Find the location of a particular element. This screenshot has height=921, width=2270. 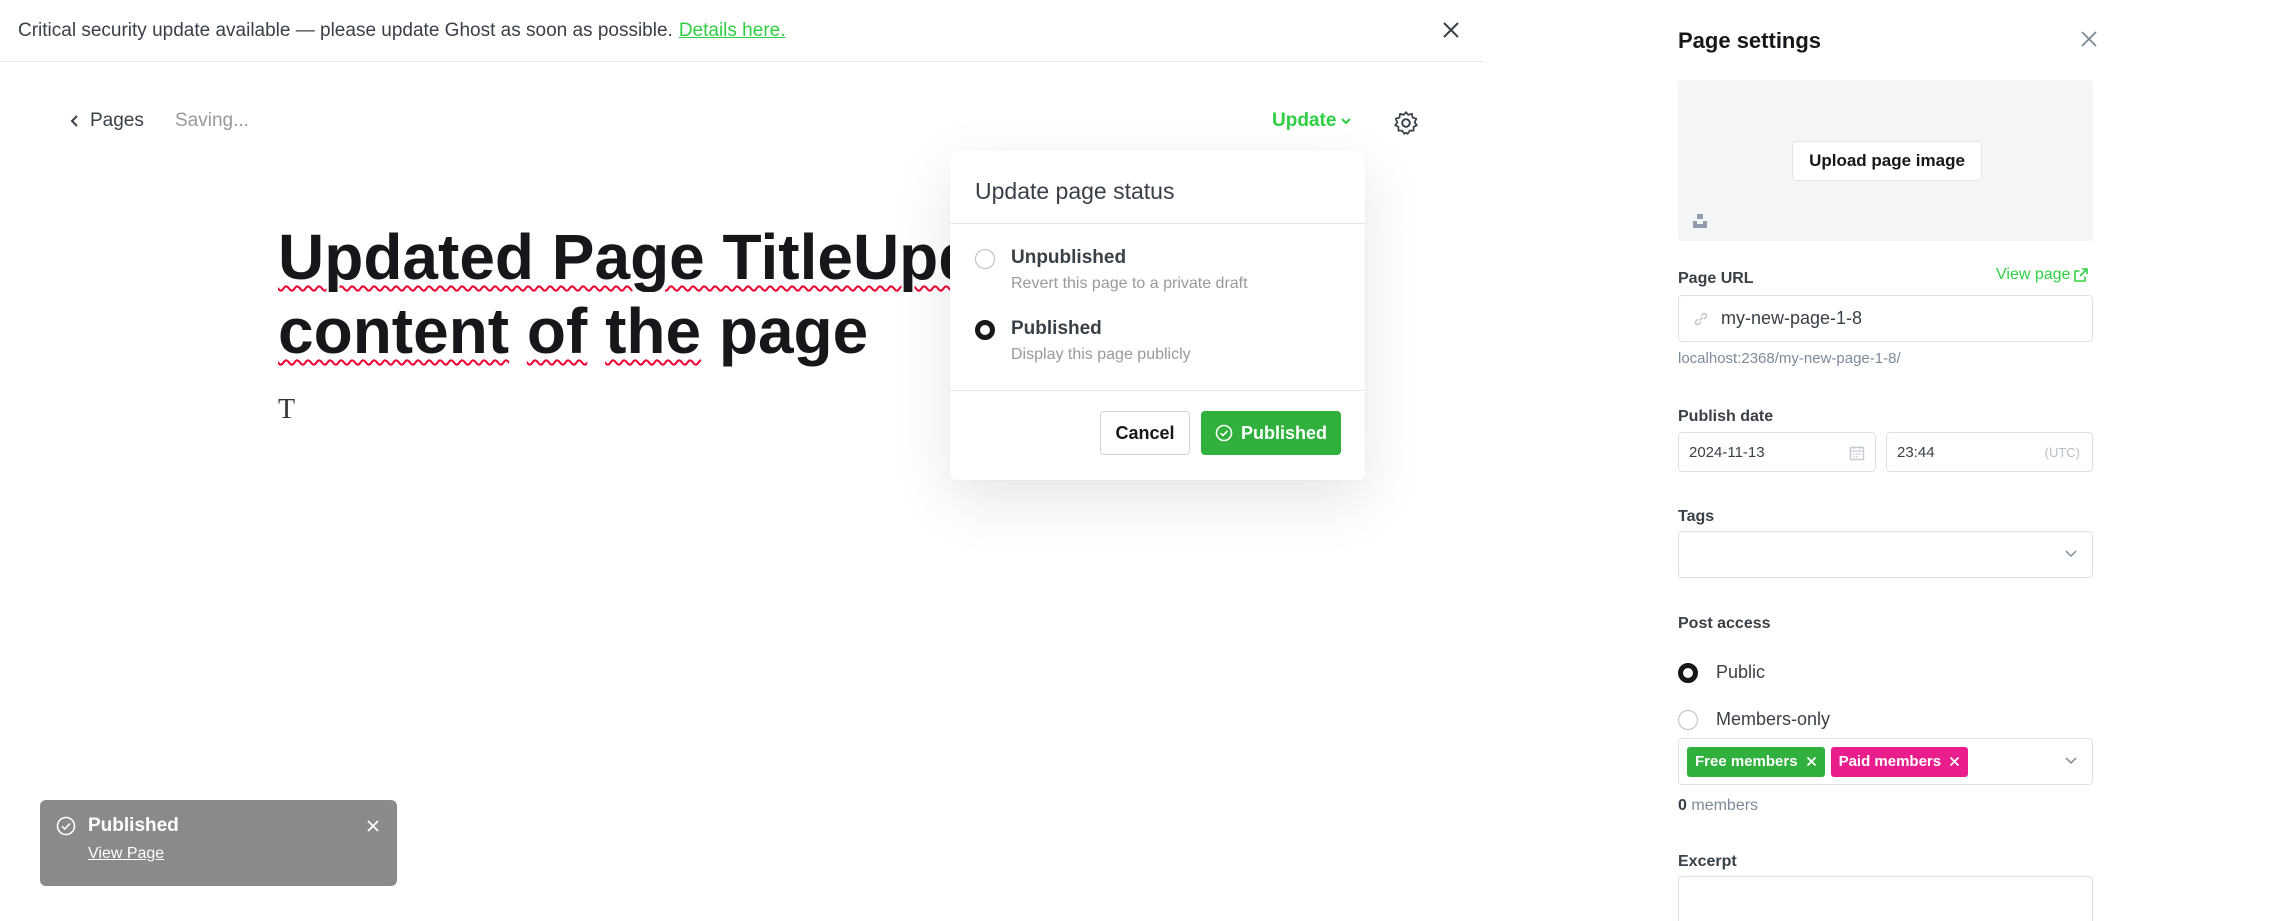

time-value: 23:44 is located at coordinates (1916, 452).